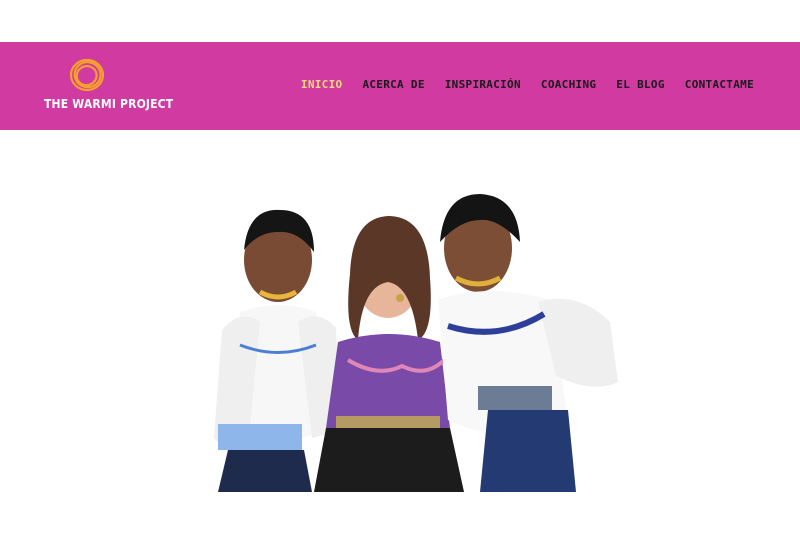 This screenshot has width=800, height=533. I want to click on nav-item-contactame: CONTACTAME, so click(719, 84).